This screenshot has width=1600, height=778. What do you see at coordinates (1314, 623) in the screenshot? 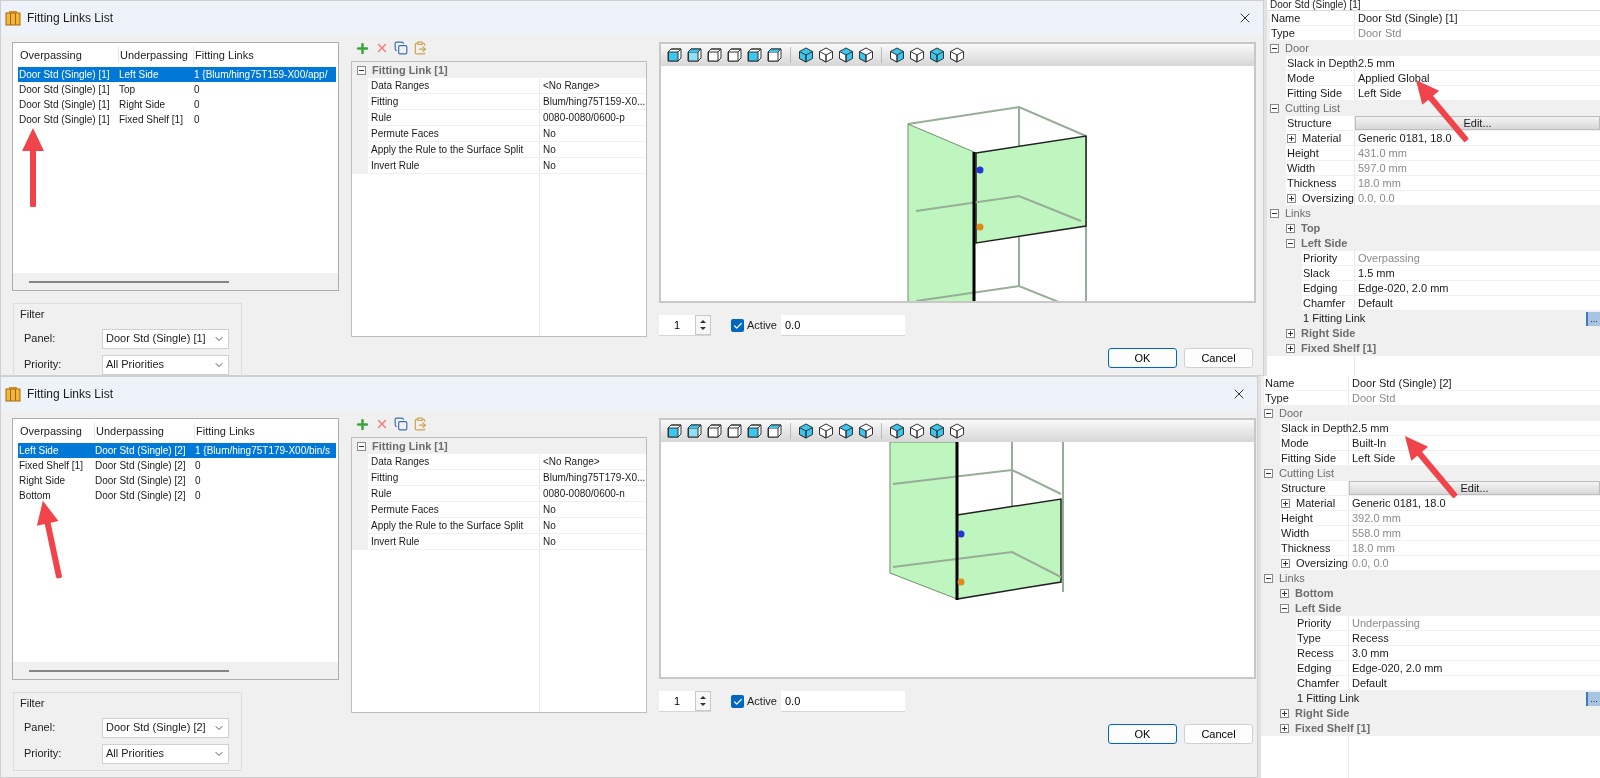
I see `property-label: Priority` at bounding box center [1314, 623].